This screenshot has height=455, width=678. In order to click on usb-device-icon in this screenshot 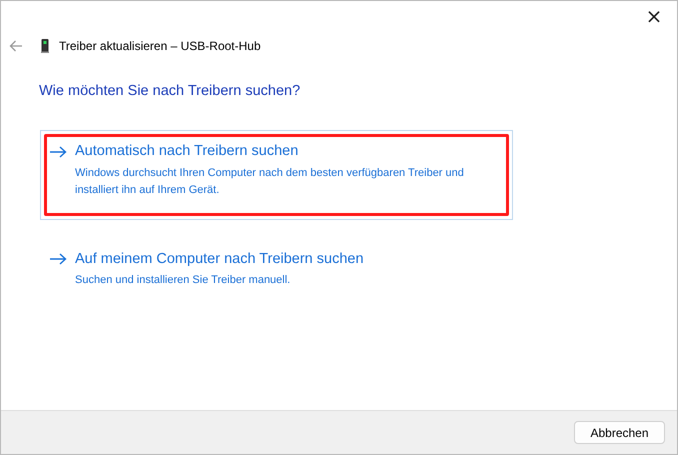, I will do `click(45, 46)`.